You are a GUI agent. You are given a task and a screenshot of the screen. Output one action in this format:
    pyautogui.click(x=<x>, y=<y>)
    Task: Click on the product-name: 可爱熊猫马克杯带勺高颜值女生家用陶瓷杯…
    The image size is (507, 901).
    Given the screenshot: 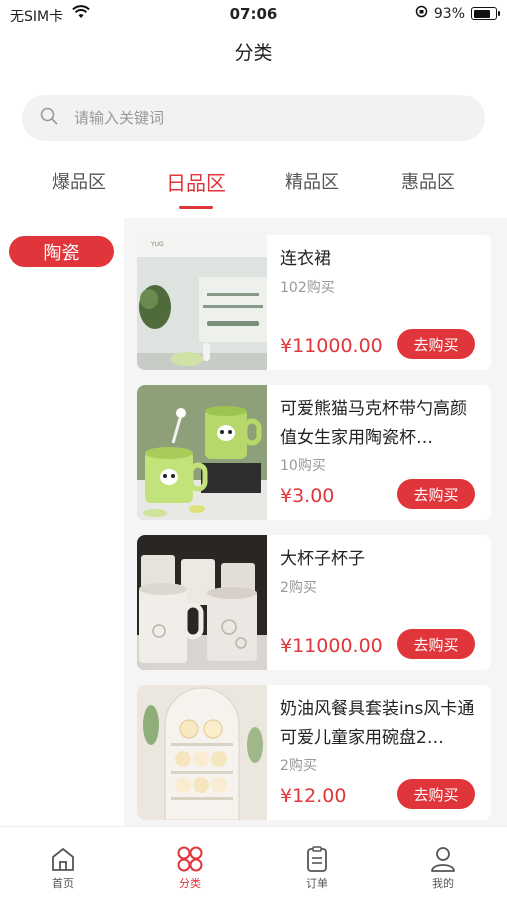 What is the action you would take?
    pyautogui.click(x=373, y=423)
    